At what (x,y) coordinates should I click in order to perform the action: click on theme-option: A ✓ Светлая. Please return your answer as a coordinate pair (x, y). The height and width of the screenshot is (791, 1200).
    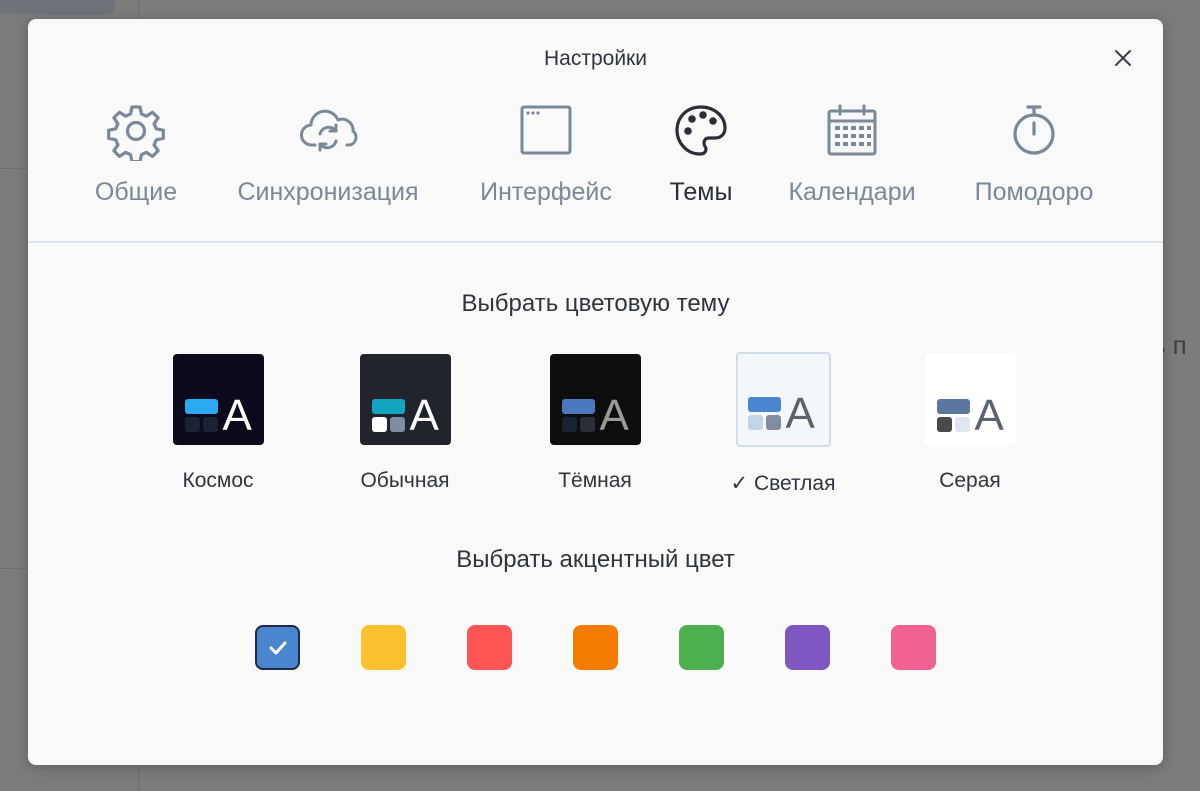
    Looking at the image, I should click on (783, 424).